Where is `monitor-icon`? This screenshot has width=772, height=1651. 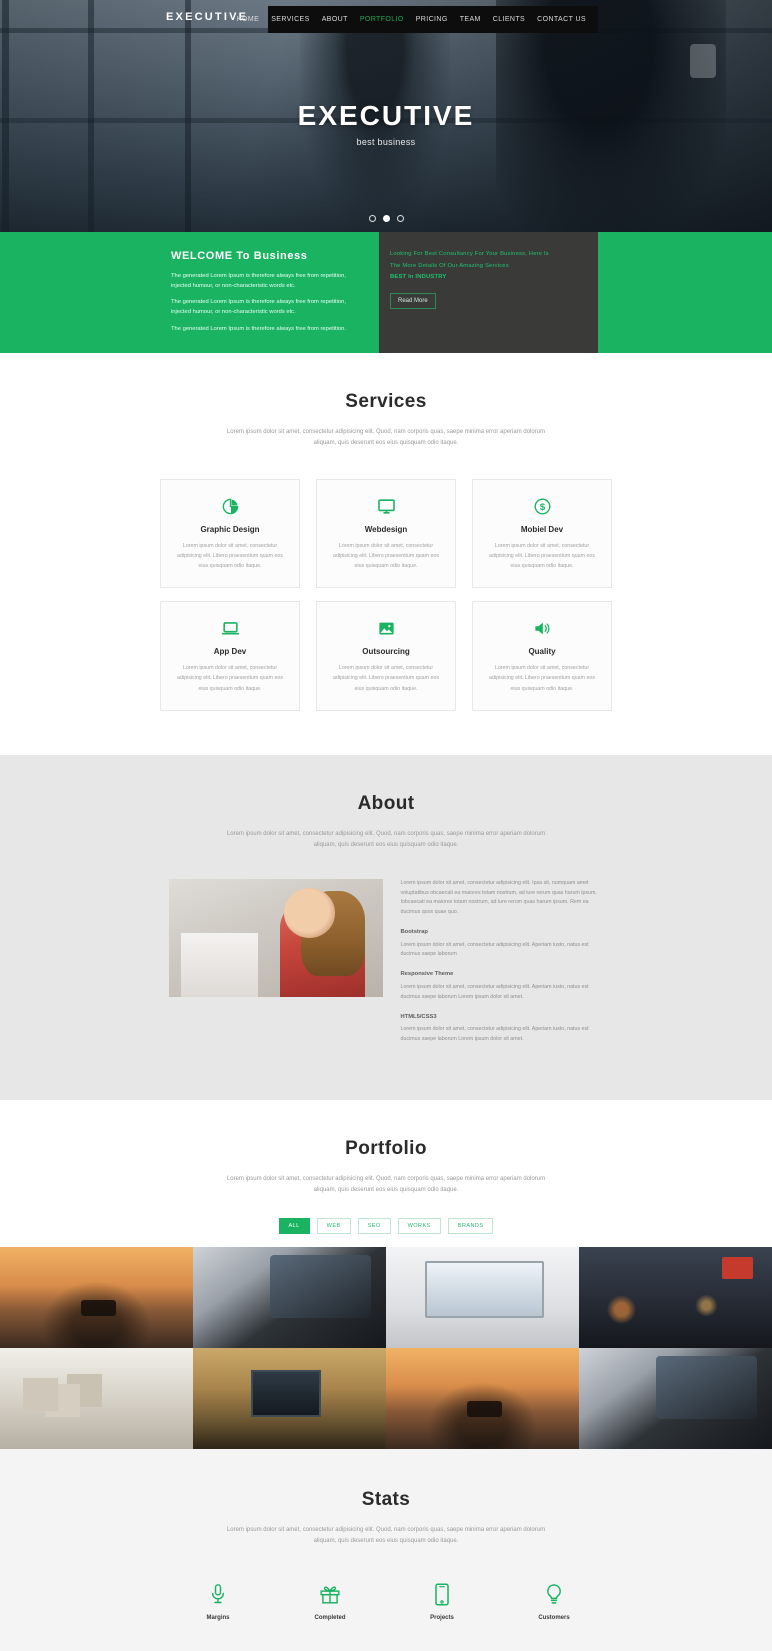 monitor-icon is located at coordinates (386, 506).